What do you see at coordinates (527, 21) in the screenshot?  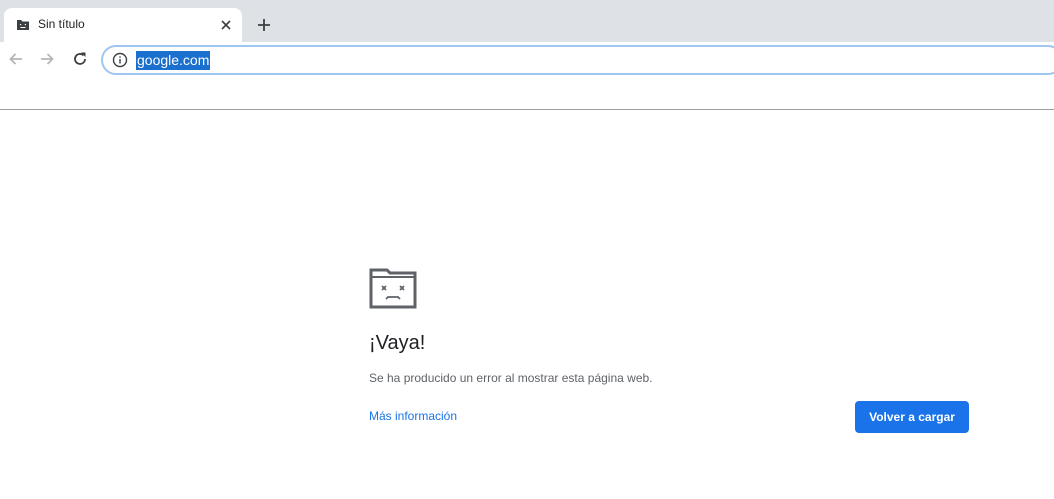 I see `tab-strip: Sin título` at bounding box center [527, 21].